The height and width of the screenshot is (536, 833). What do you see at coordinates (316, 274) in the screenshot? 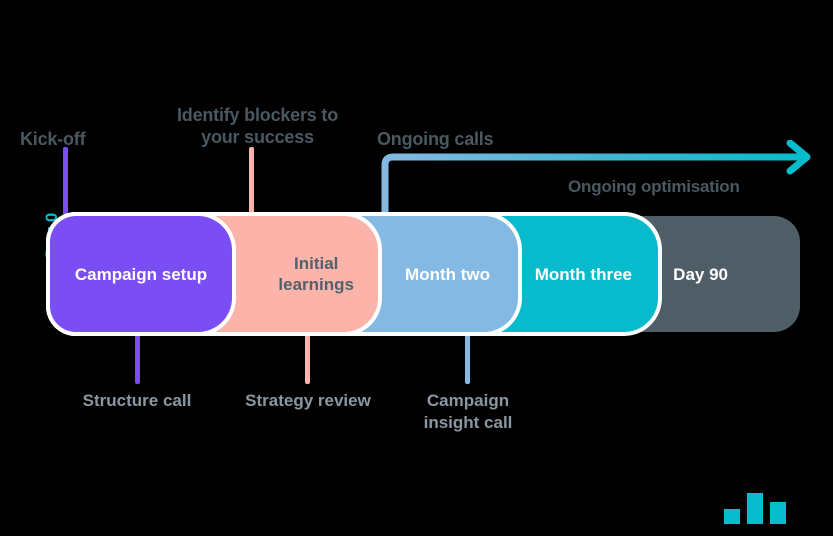
I see `timeline-segment-initial-learnings-label: Initial learnings` at bounding box center [316, 274].